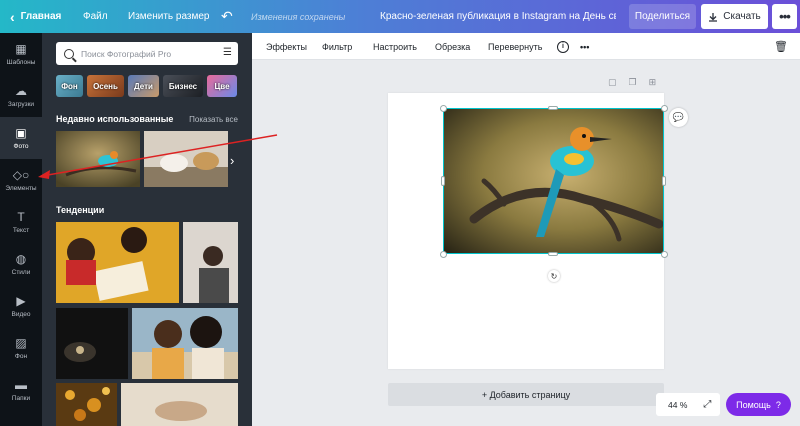 This screenshot has width=800, height=426. What do you see at coordinates (553, 181) in the screenshot?
I see `selected-photo-bird` at bounding box center [553, 181].